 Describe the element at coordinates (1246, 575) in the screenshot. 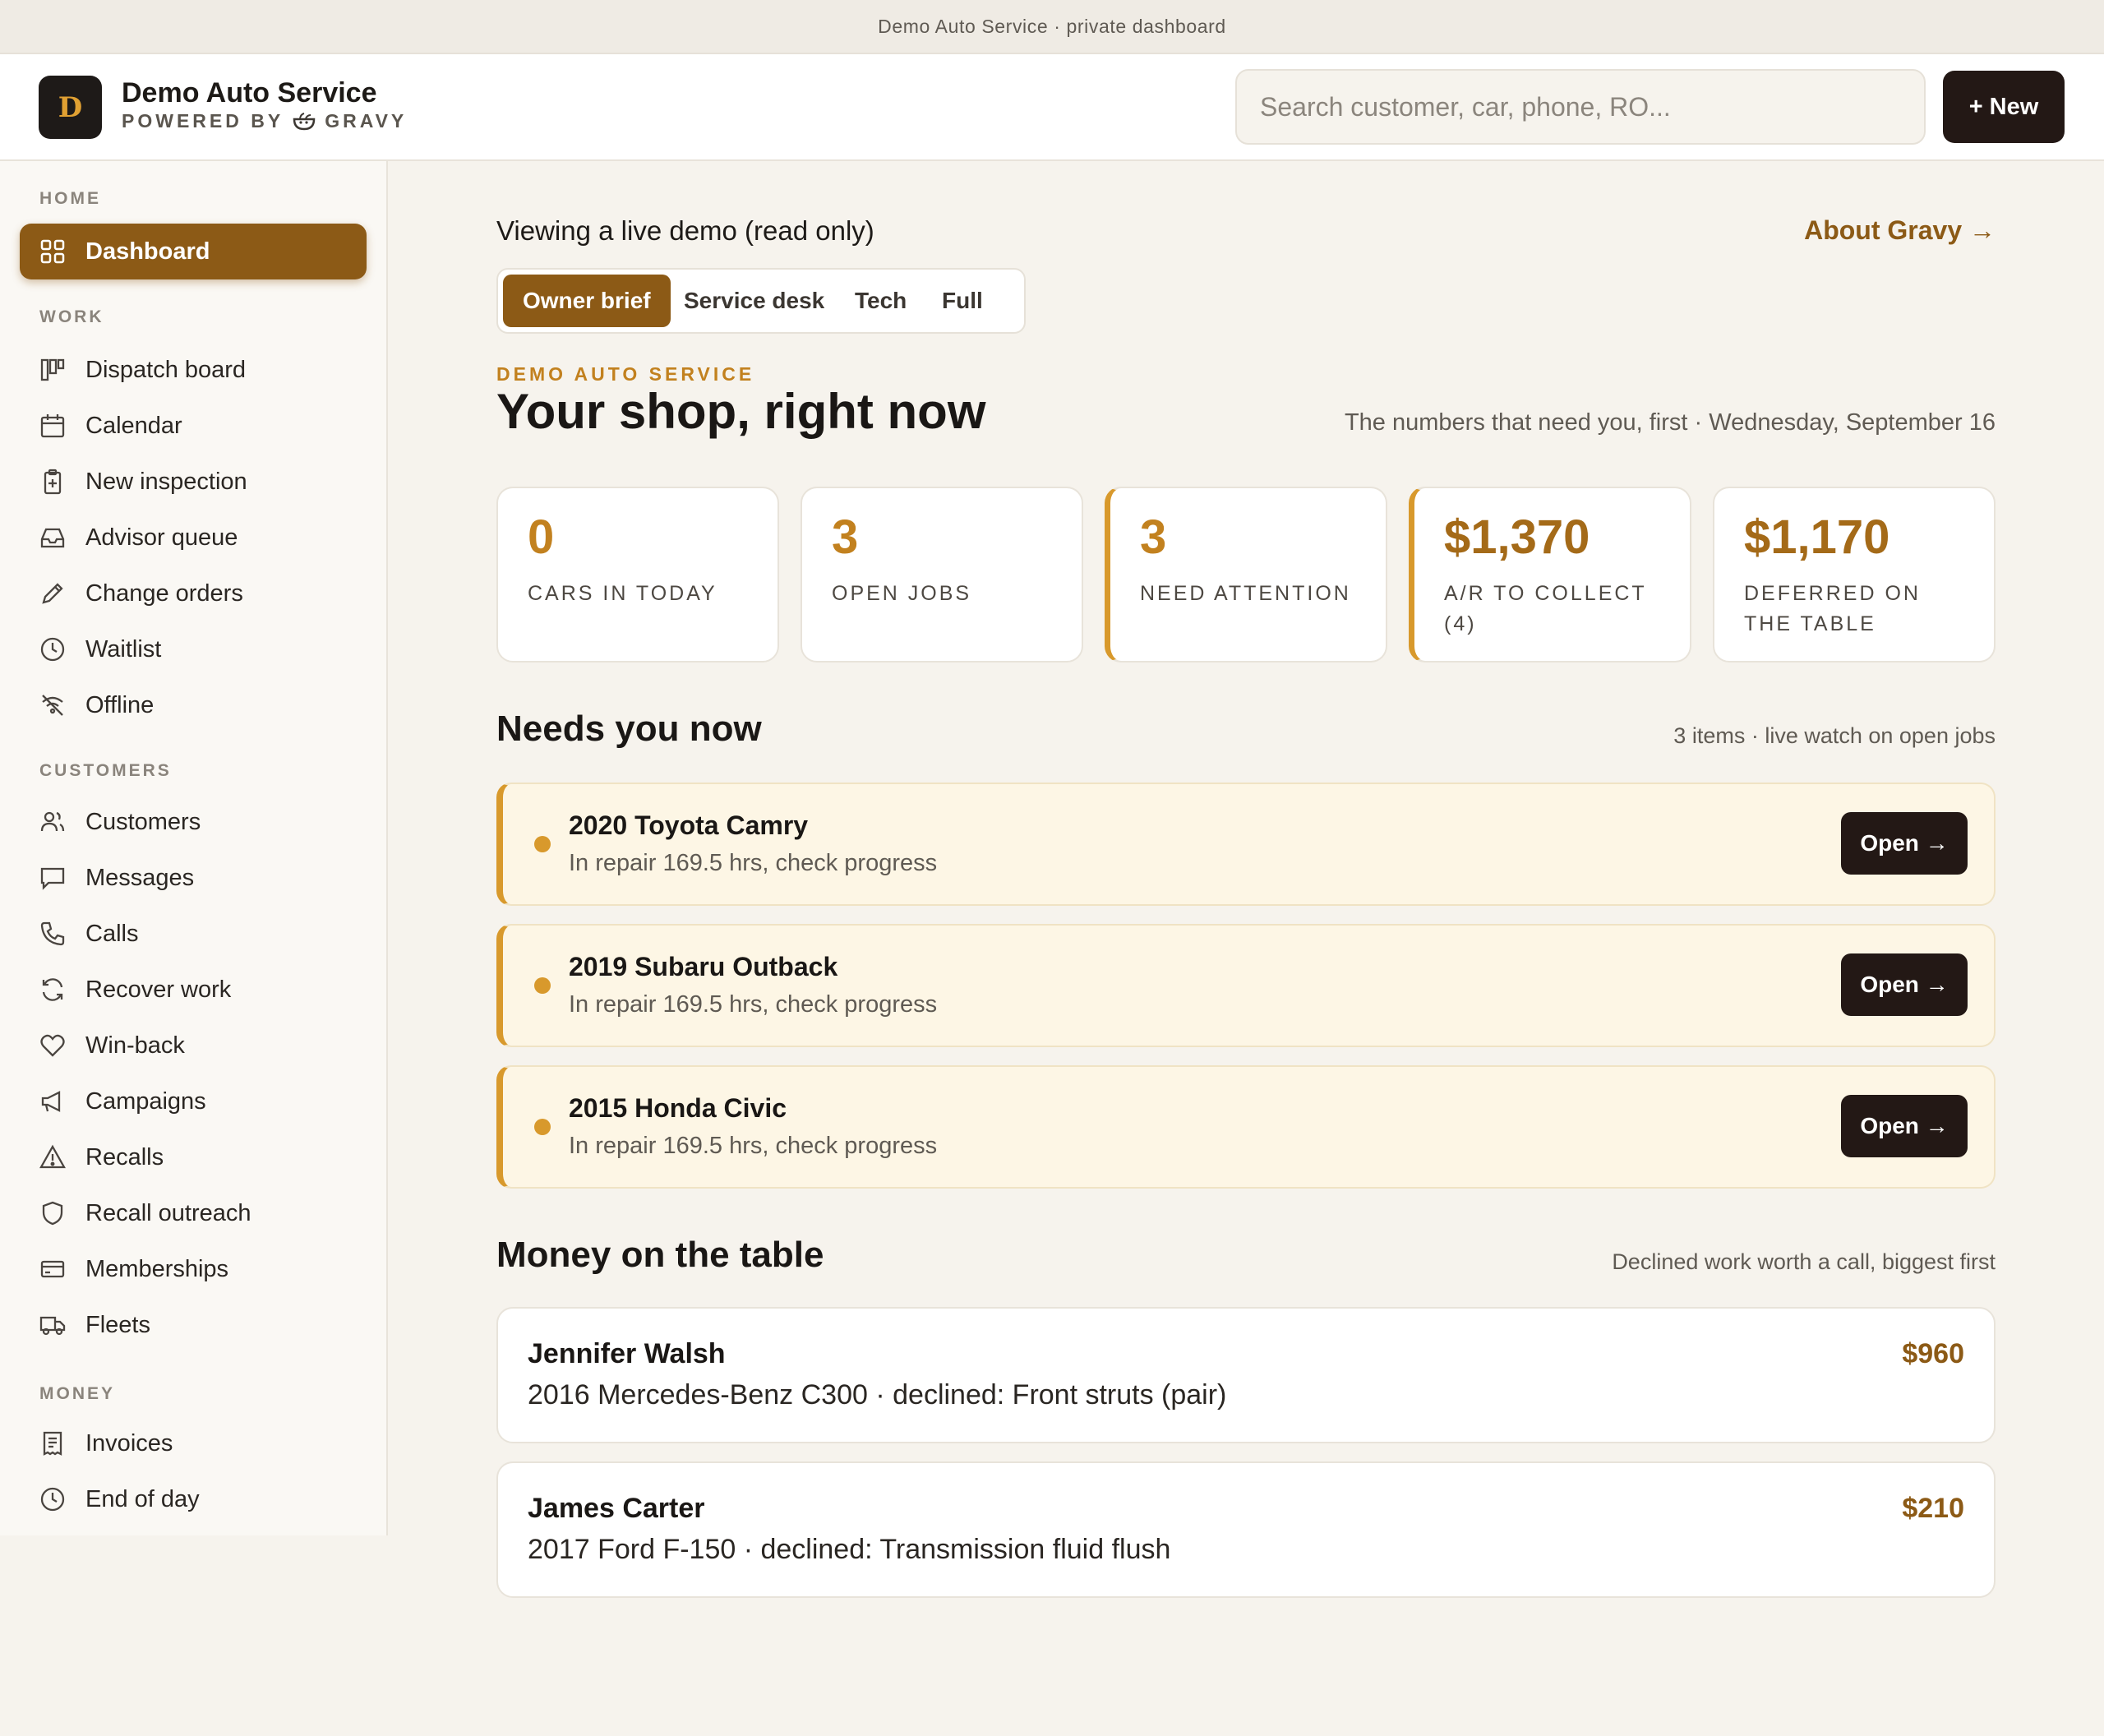

I see `stat-card-need-attention: 3 NEED ATTENTION` at that location.